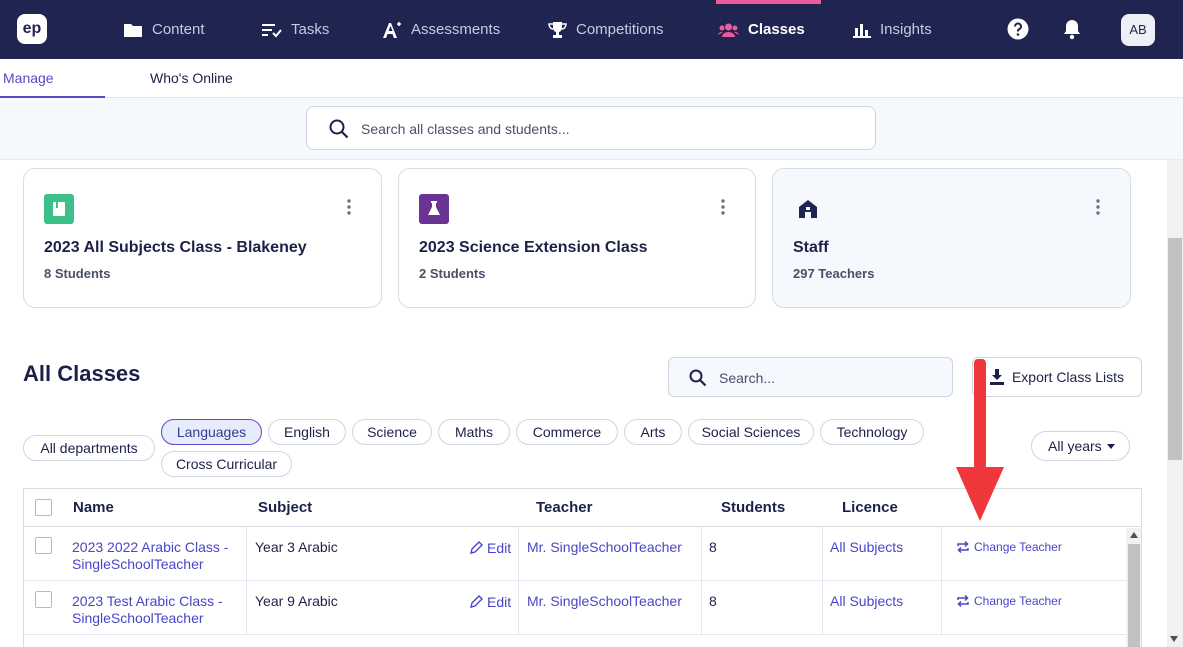 The height and width of the screenshot is (647, 1183). Describe the element at coordinates (808, 209) in the screenshot. I see `school-icon` at that location.